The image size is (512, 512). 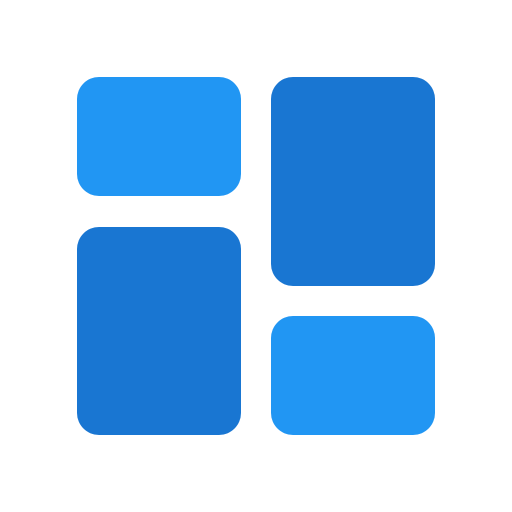 What do you see at coordinates (159, 136) in the screenshot?
I see `tile-top-left` at bounding box center [159, 136].